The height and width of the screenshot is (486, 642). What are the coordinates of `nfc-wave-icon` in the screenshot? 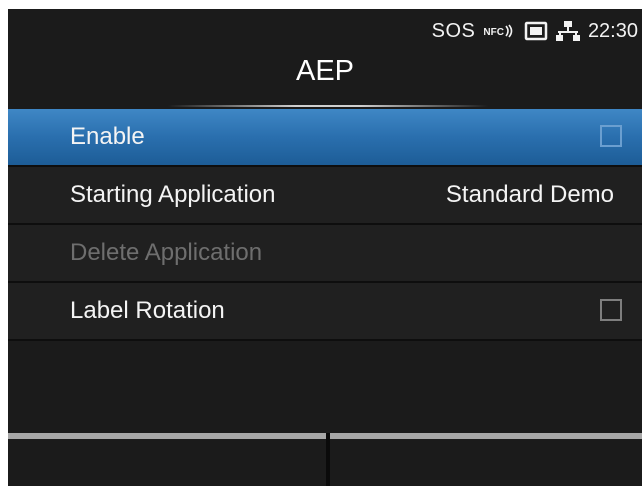 It's located at (509, 31).